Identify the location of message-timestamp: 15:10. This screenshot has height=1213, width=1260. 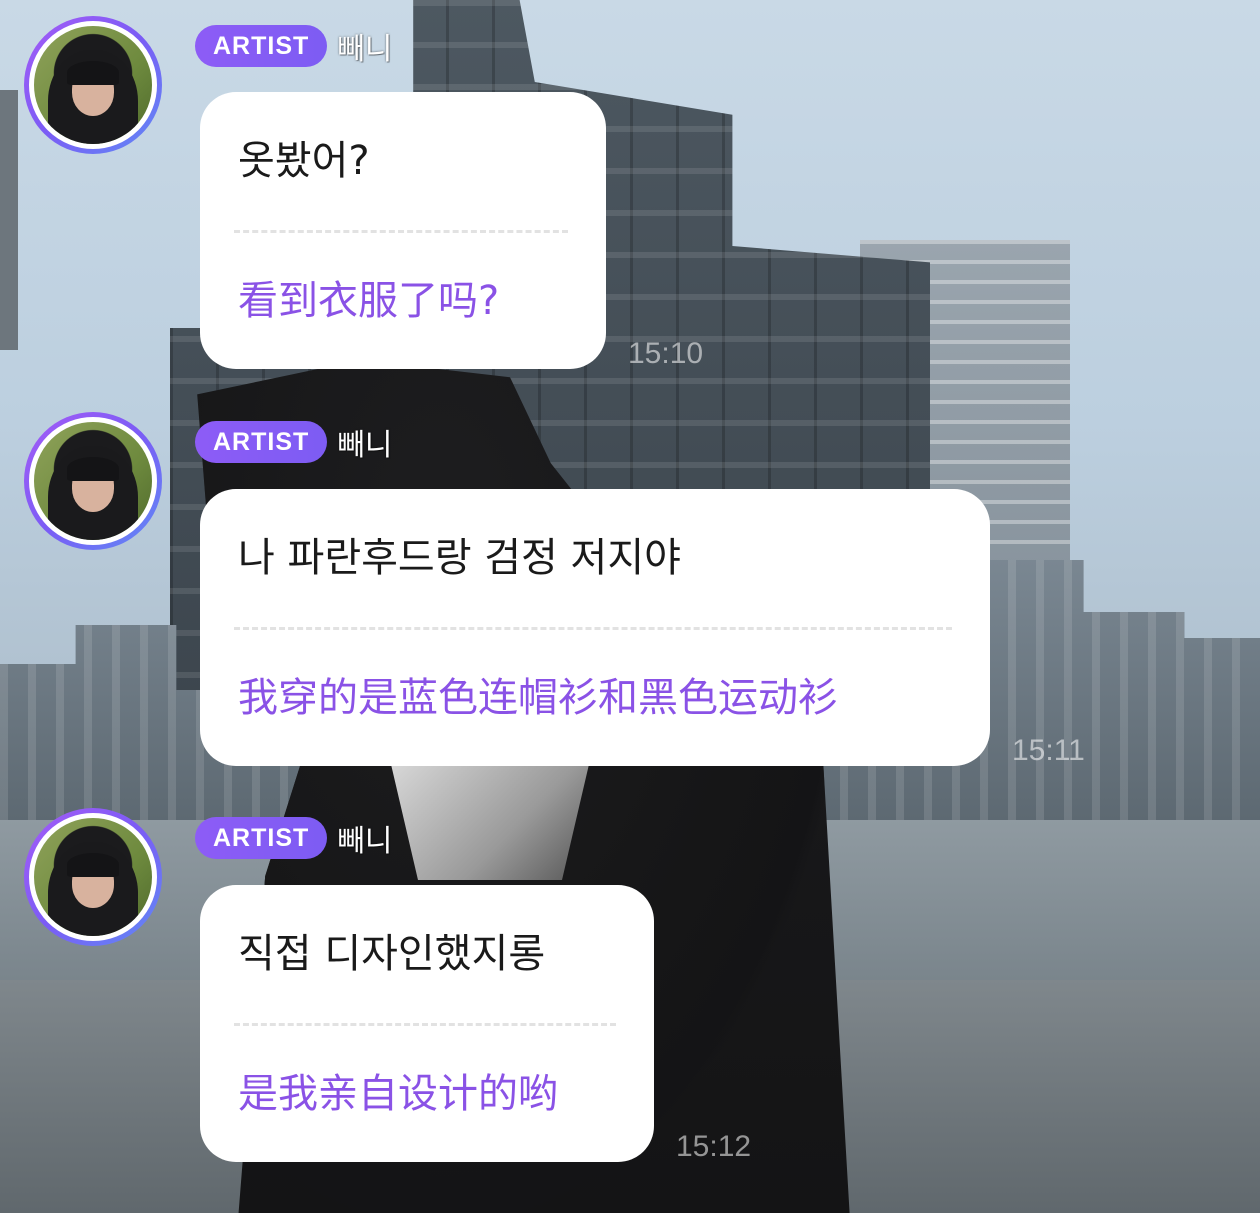
(666, 353).